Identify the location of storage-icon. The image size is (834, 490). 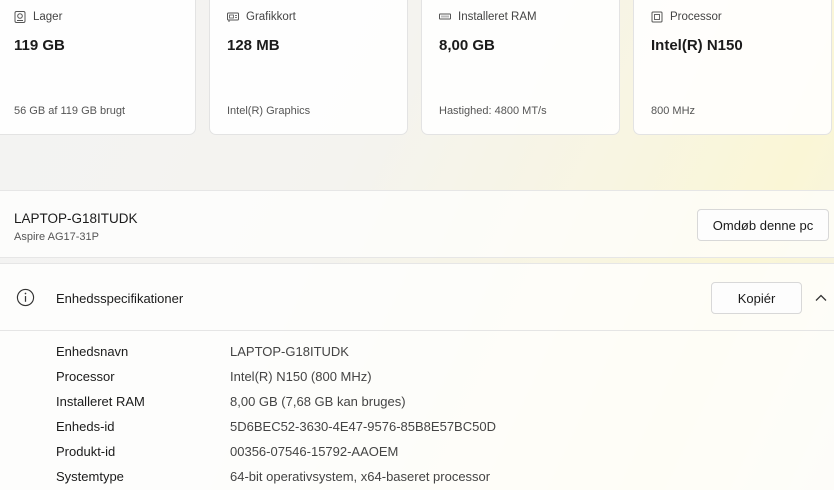
(20, 17).